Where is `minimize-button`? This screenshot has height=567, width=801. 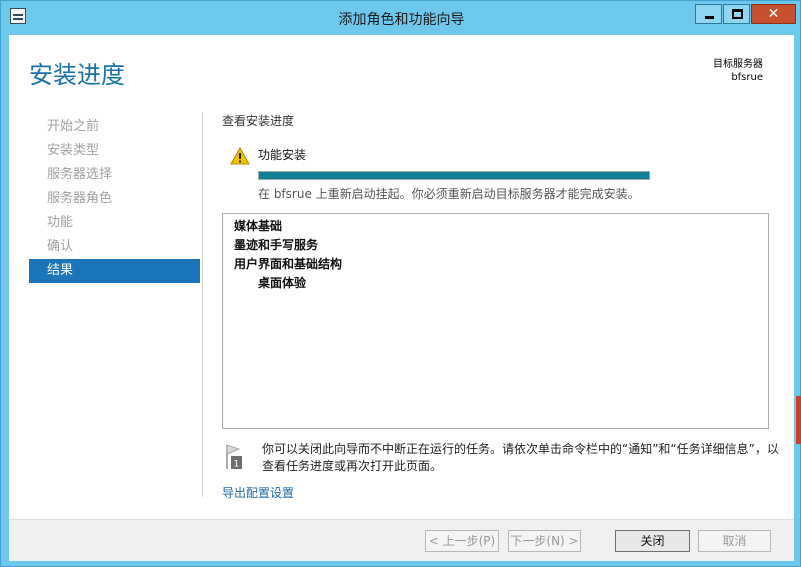 minimize-button is located at coordinates (708, 14).